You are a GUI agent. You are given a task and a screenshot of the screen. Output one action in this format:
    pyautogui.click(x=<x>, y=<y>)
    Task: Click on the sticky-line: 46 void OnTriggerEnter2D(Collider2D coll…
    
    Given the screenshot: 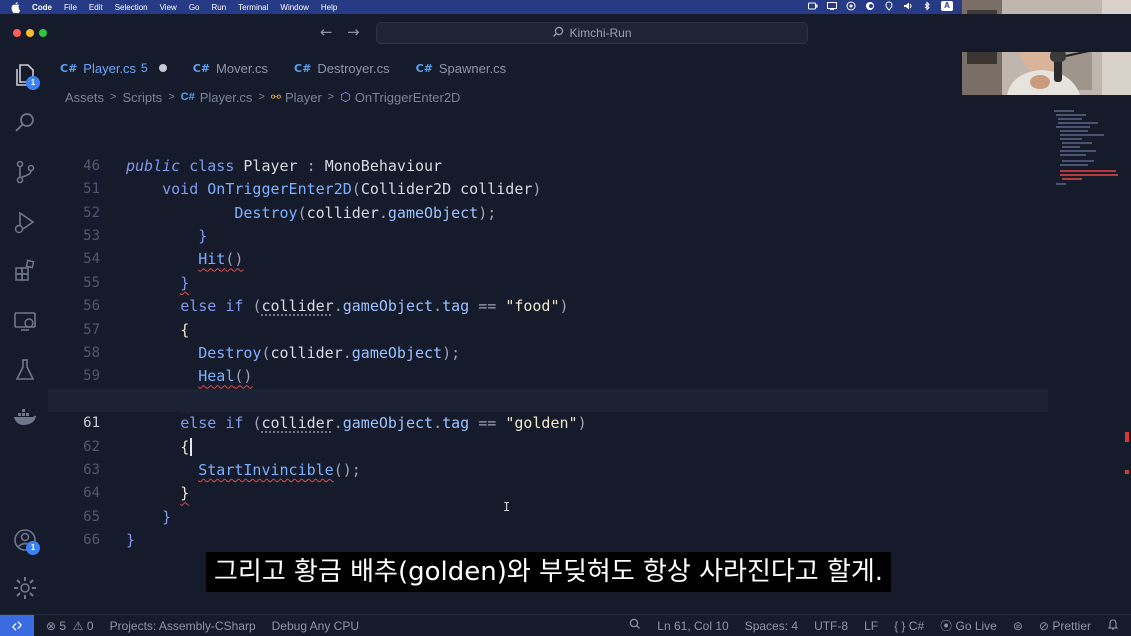 What is the action you would take?
    pyautogui.click(x=548, y=164)
    